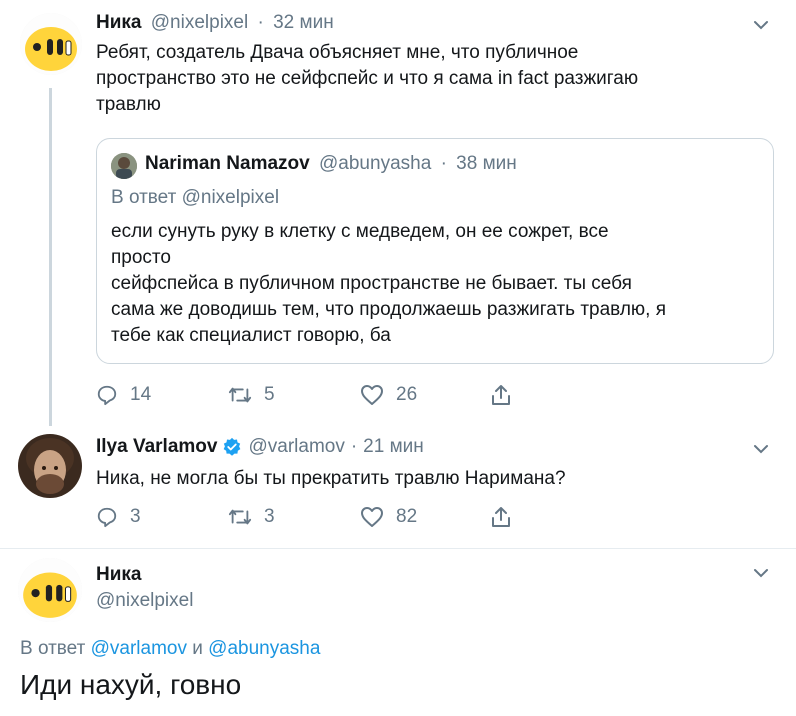  Describe the element at coordinates (230, 197) in the screenshot. I see `reply-handle: @nixelpixel` at that location.